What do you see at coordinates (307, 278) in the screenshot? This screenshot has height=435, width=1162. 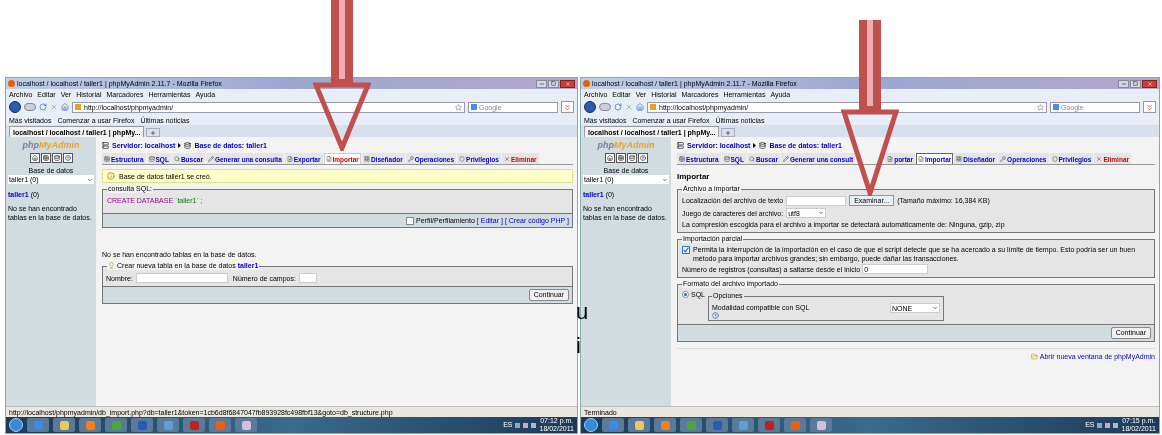 I see `field-count-input` at bounding box center [307, 278].